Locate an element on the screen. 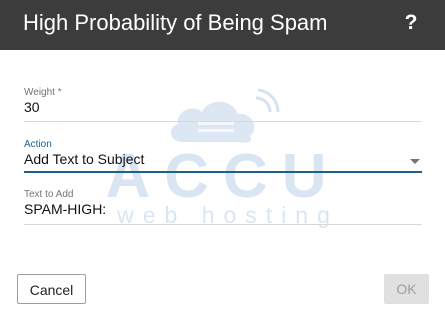  action-value: Add Text to Subject is located at coordinates (84, 159).